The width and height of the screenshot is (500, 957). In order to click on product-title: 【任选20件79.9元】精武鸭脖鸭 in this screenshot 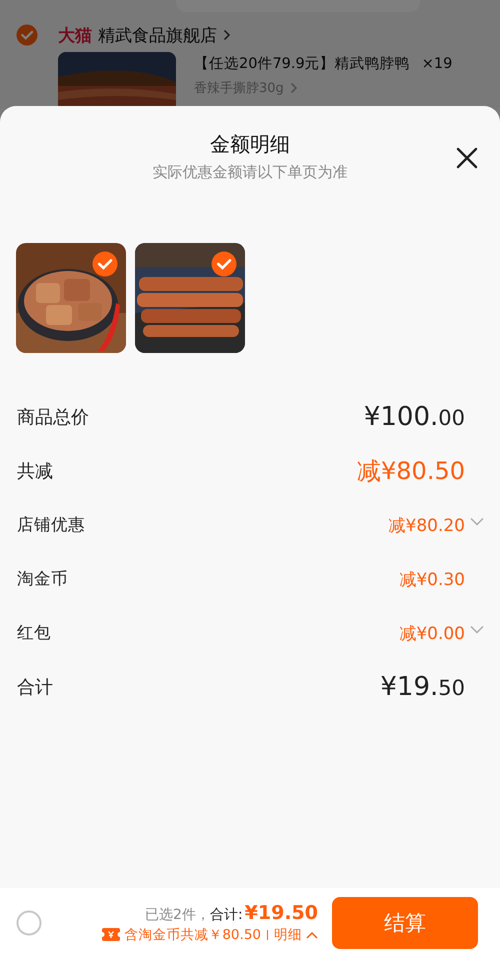, I will do `click(302, 64)`.